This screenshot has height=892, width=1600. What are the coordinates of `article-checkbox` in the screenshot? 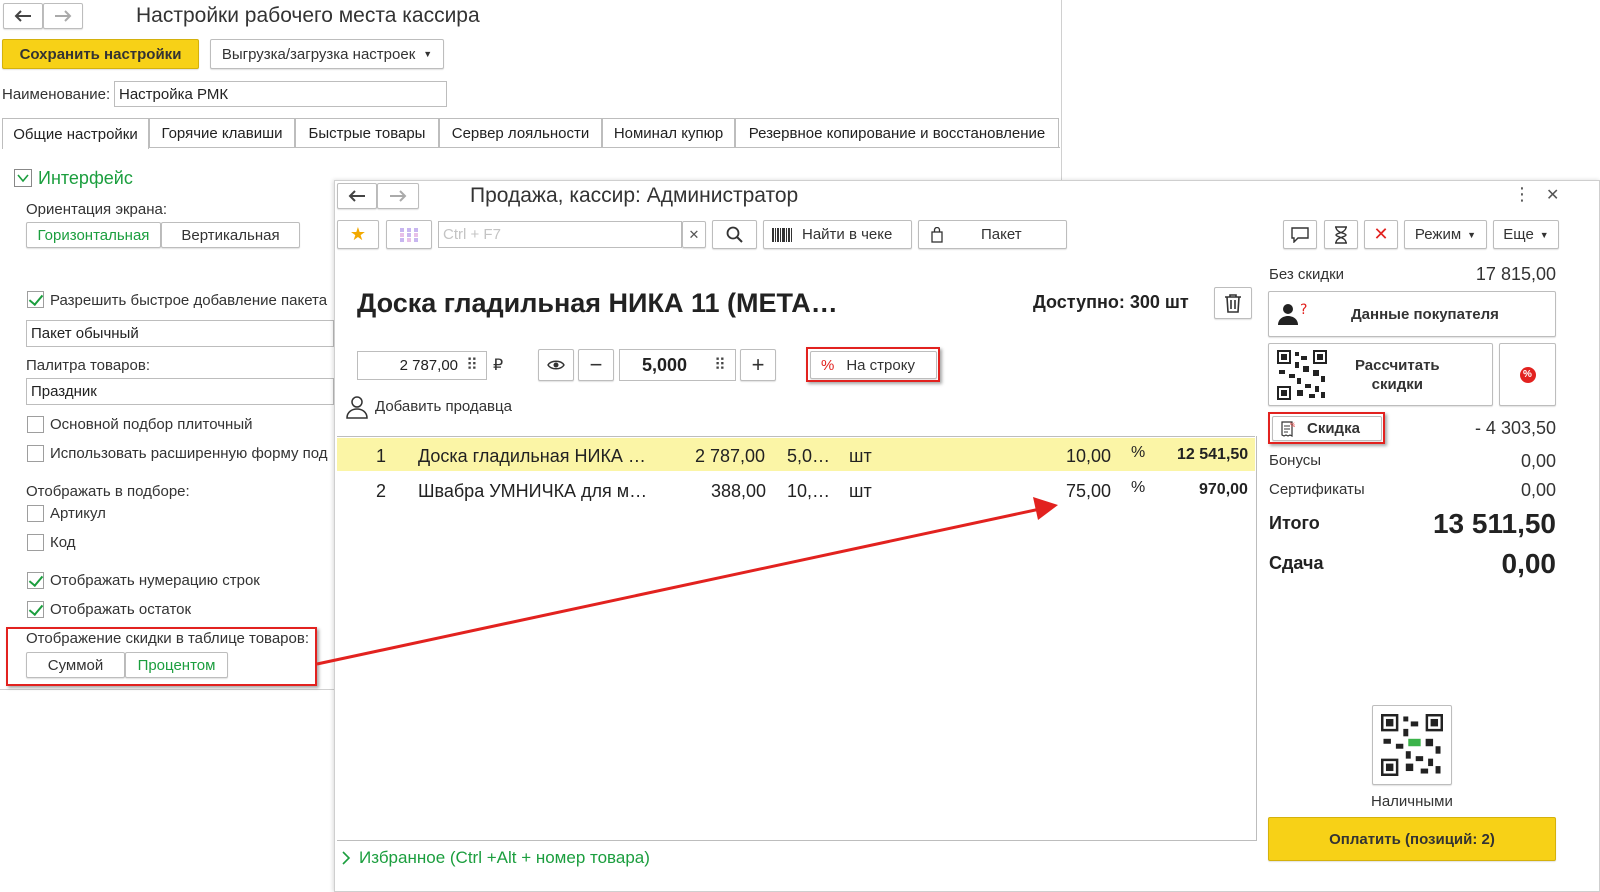 It's located at (35, 513).